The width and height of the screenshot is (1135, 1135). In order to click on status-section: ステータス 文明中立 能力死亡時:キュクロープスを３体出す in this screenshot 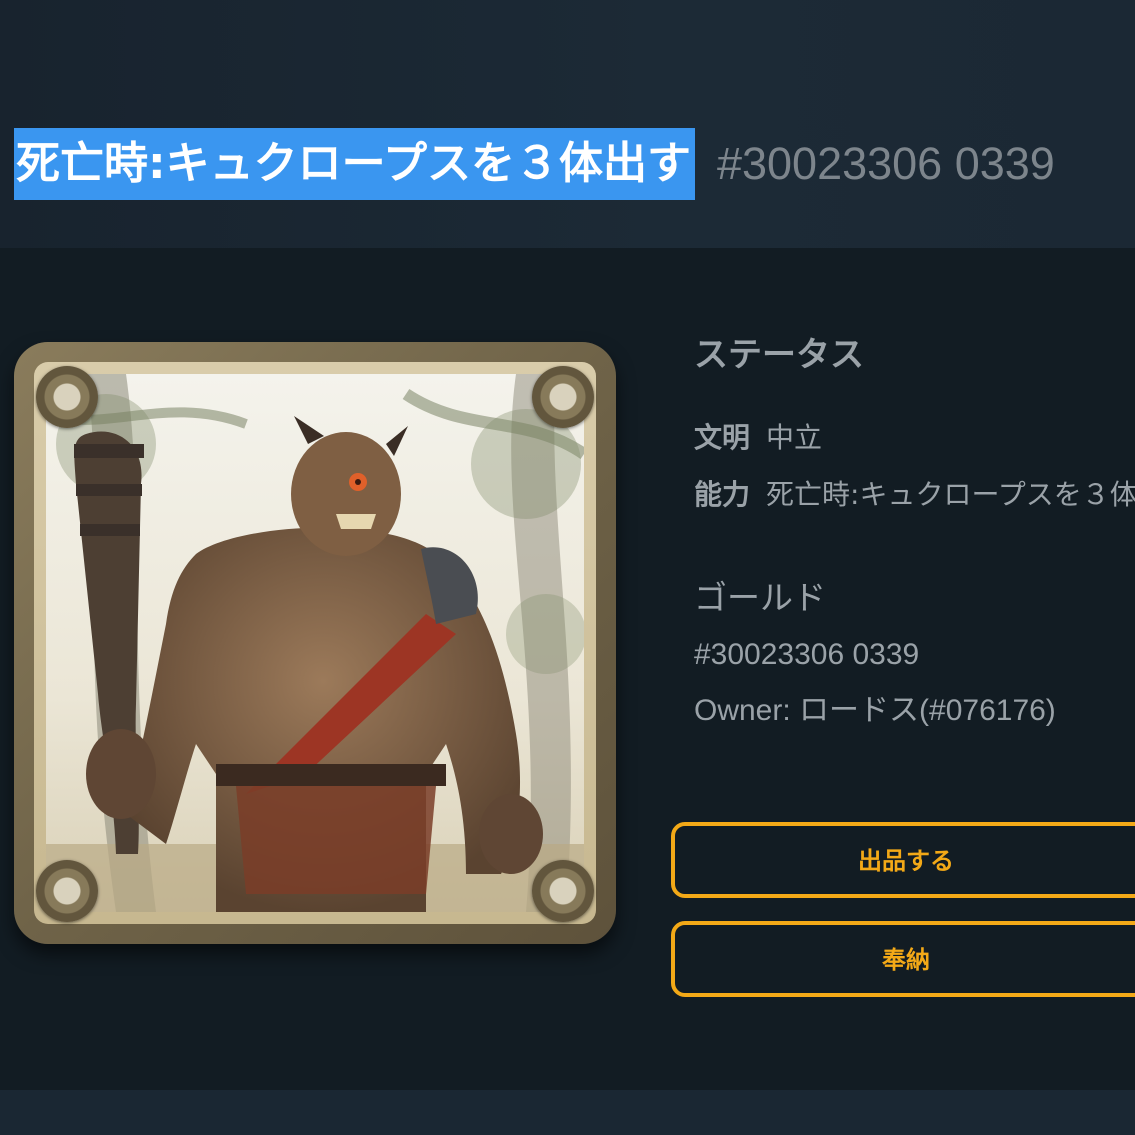, I will do `click(914, 430)`.